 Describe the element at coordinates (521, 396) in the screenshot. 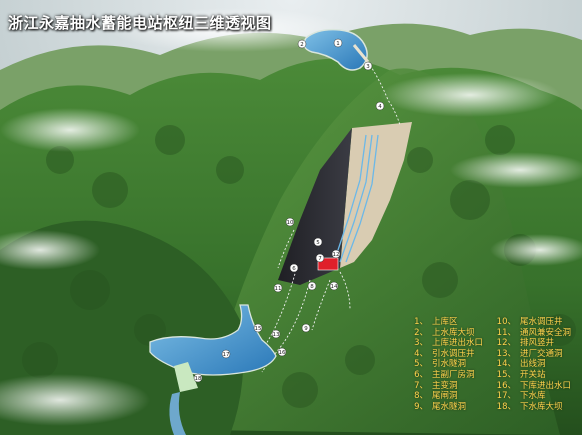

I see `legend-item: 17、 下水库` at that location.